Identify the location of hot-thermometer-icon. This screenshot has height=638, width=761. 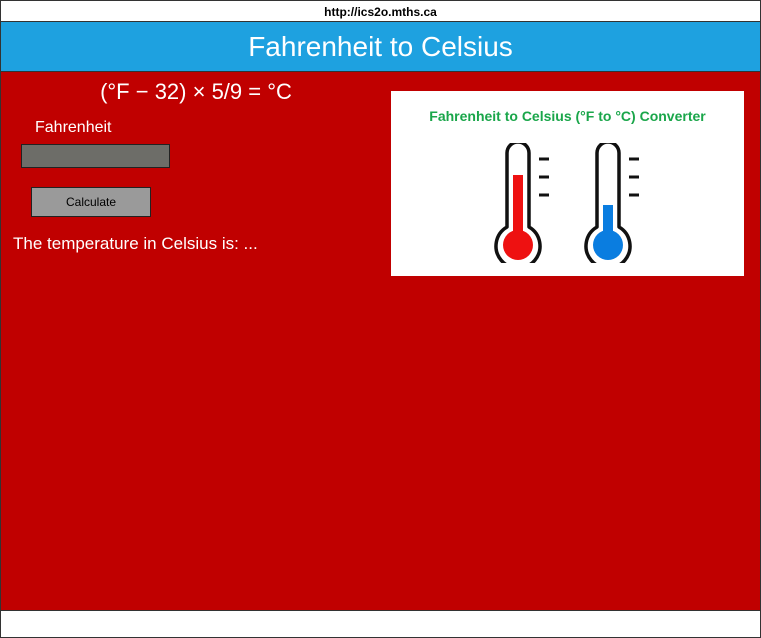
(521, 203).